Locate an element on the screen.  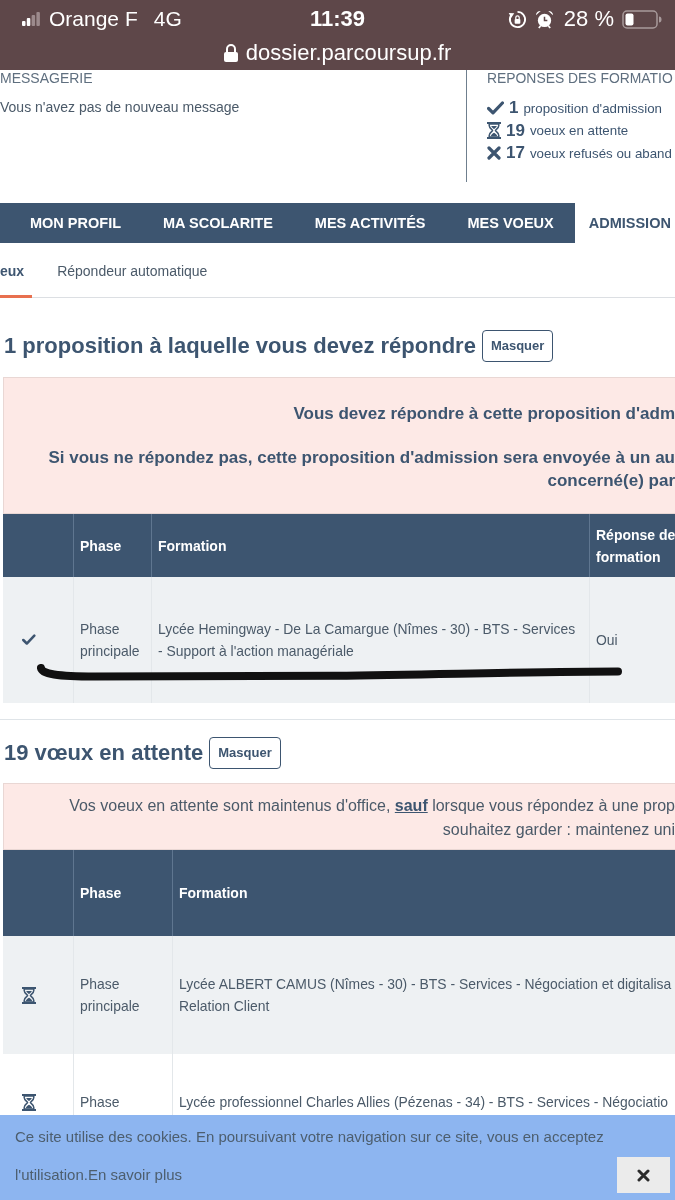
rotation-lock-icon is located at coordinates (517, 19).